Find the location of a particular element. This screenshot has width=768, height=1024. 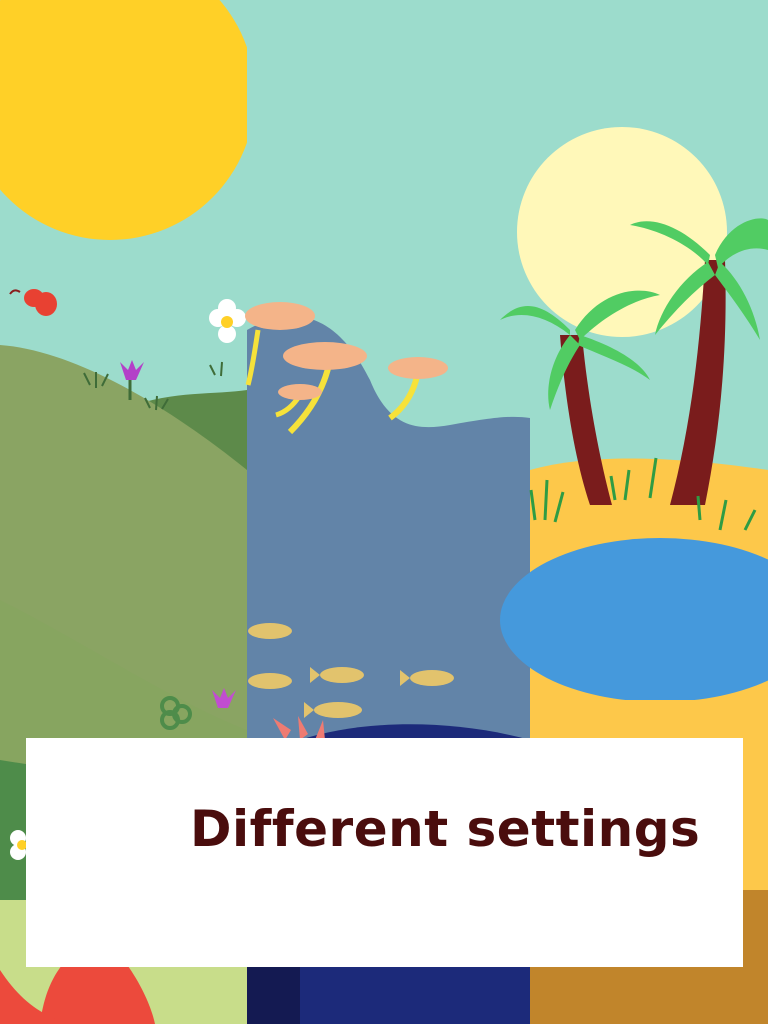

caption-title: Different settings is located at coordinates (445, 829).